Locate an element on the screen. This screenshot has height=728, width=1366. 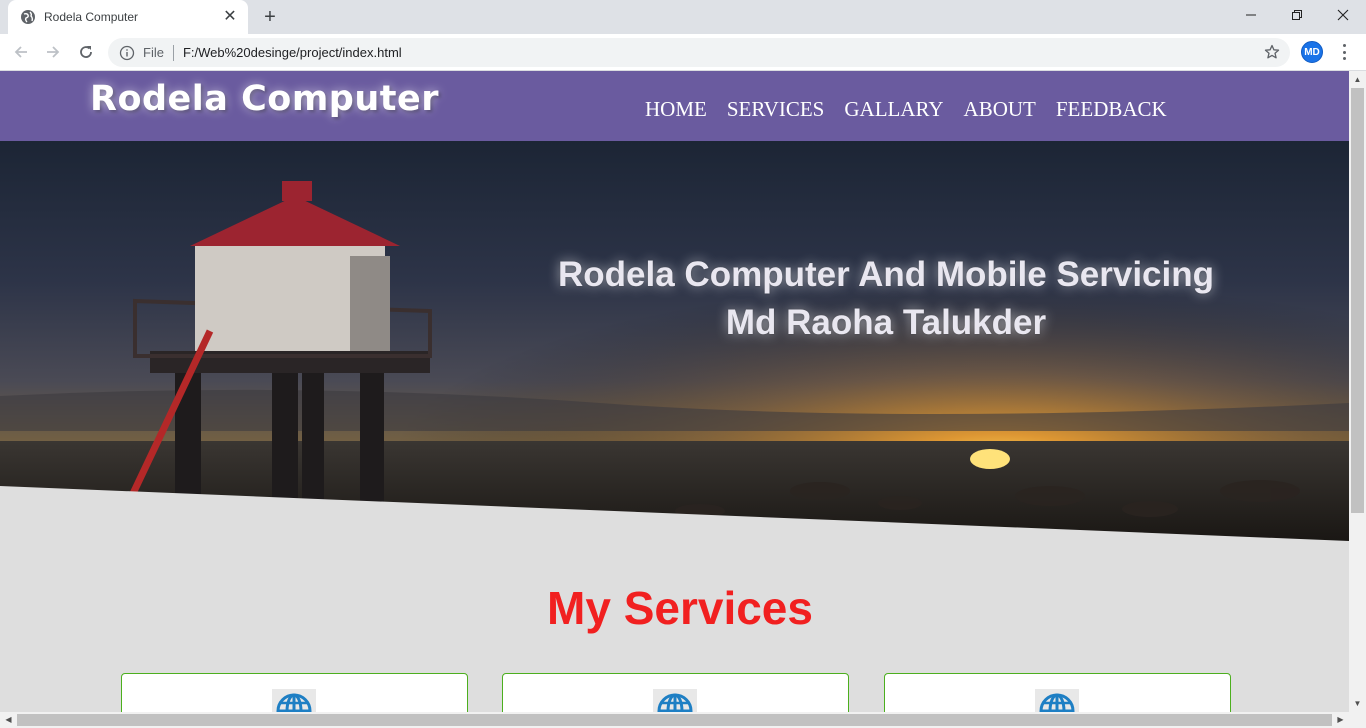
scroll-right-arrow-icon: ▶ is located at coordinates (1340, 720).